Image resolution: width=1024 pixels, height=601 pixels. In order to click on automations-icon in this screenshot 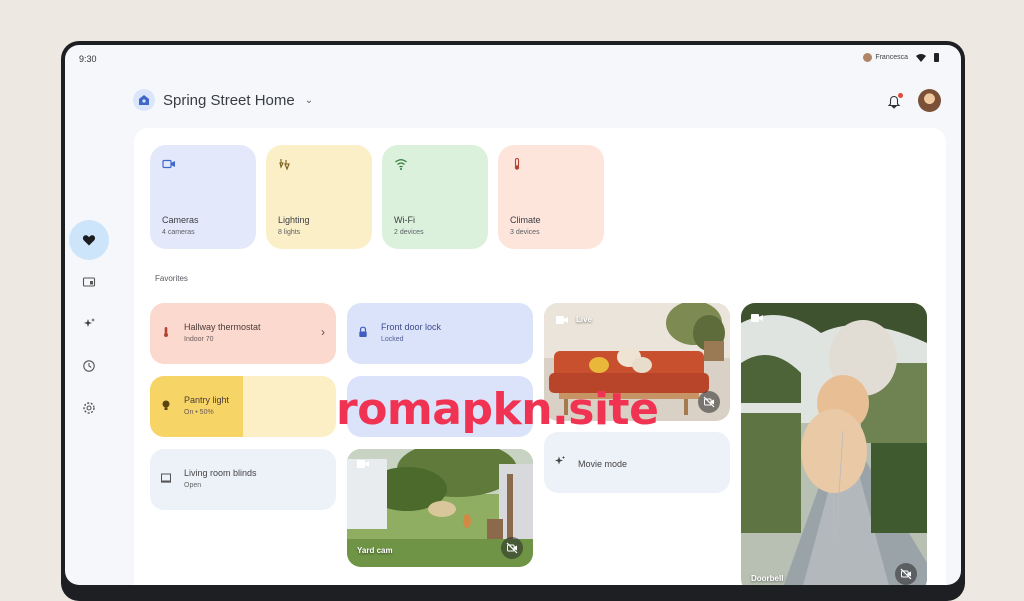, I will do `click(89, 322)`.